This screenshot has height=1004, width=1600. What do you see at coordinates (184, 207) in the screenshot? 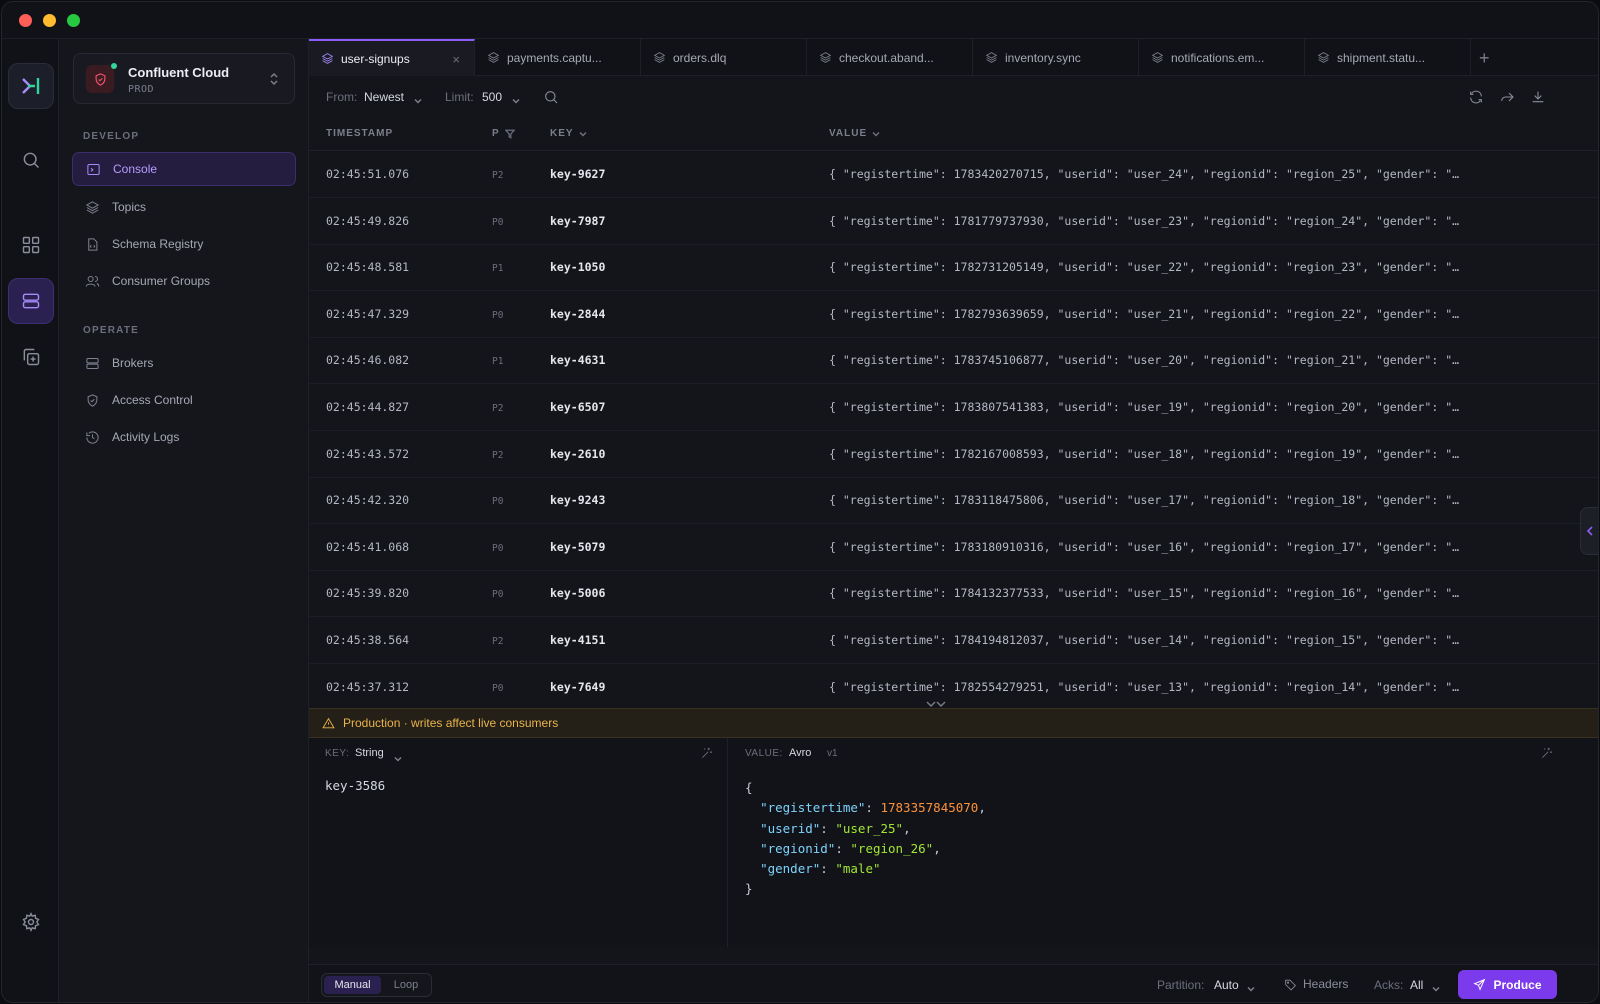
I see `sidebar-item-topics: Topics` at bounding box center [184, 207].